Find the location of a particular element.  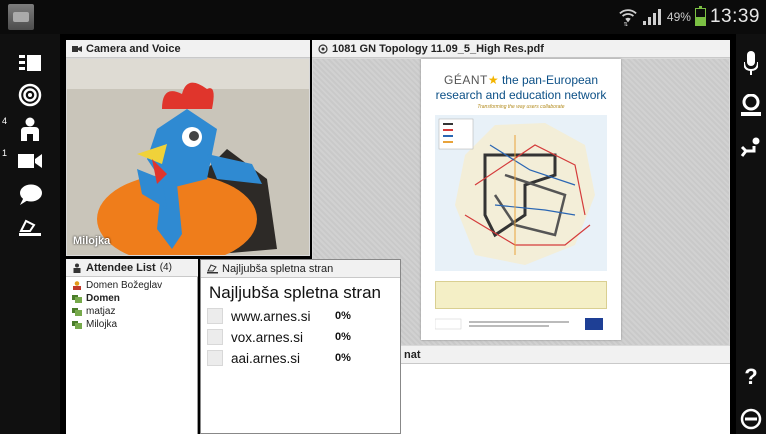

webcam-icon is located at coordinates (751, 105).